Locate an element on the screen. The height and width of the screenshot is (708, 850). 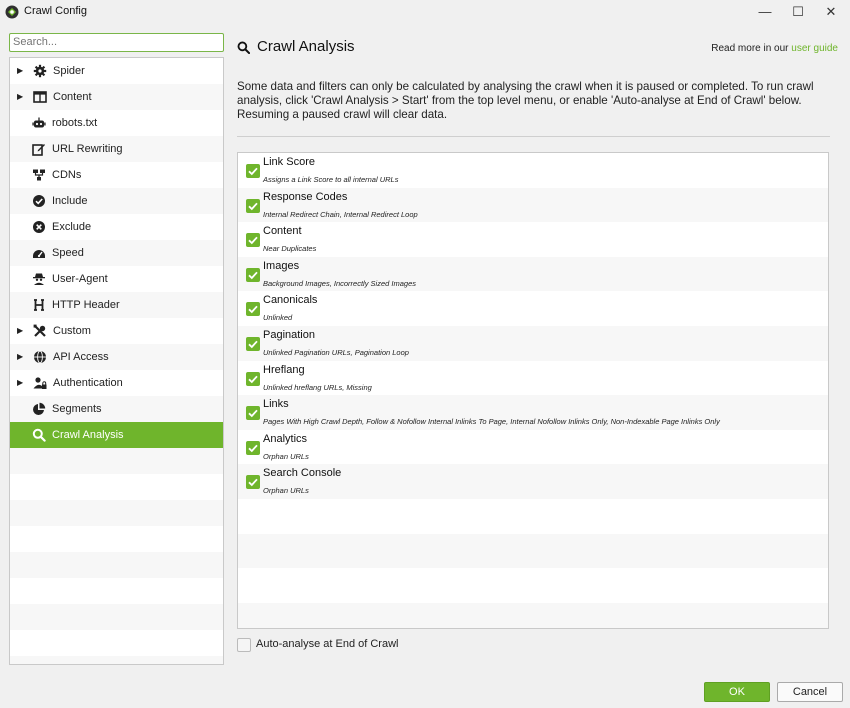
sidebar-item-segments: Segments is located at coordinates (116, 409).